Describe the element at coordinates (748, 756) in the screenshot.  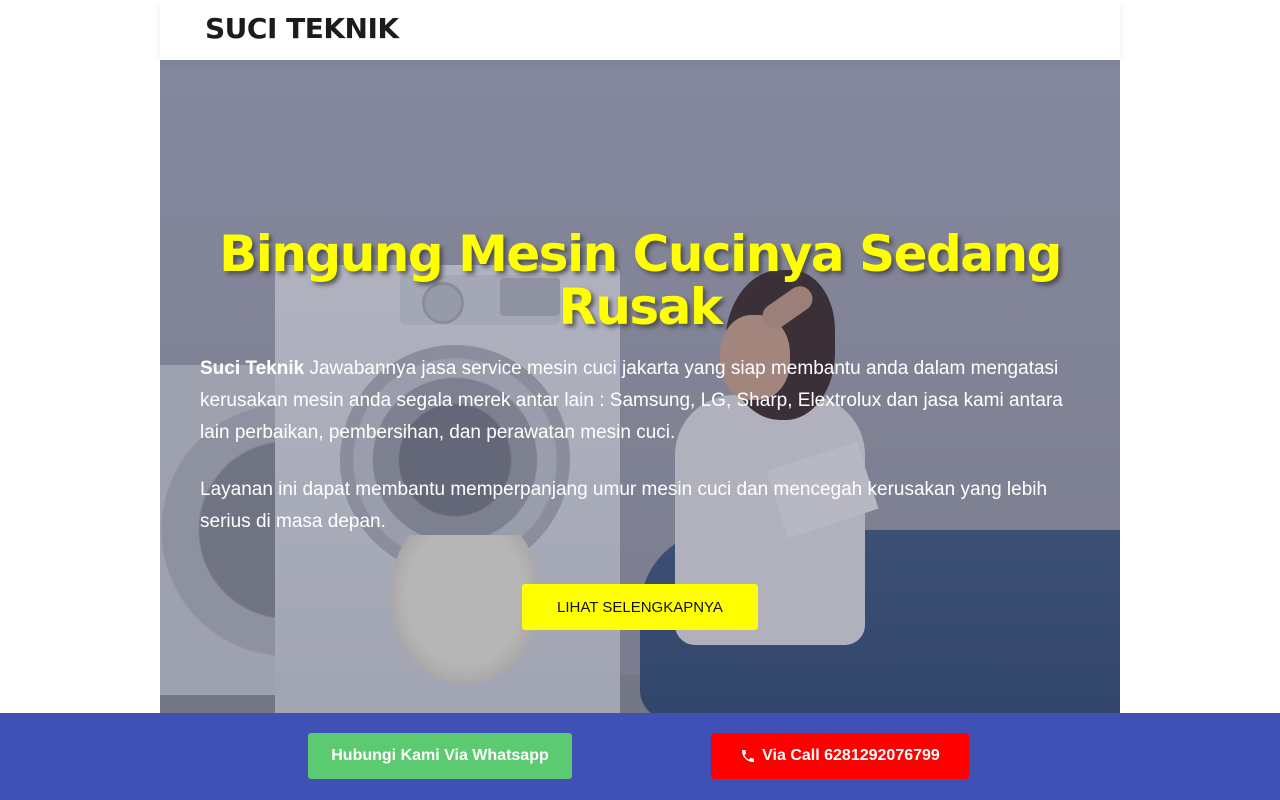
I see `phone-icon` at that location.